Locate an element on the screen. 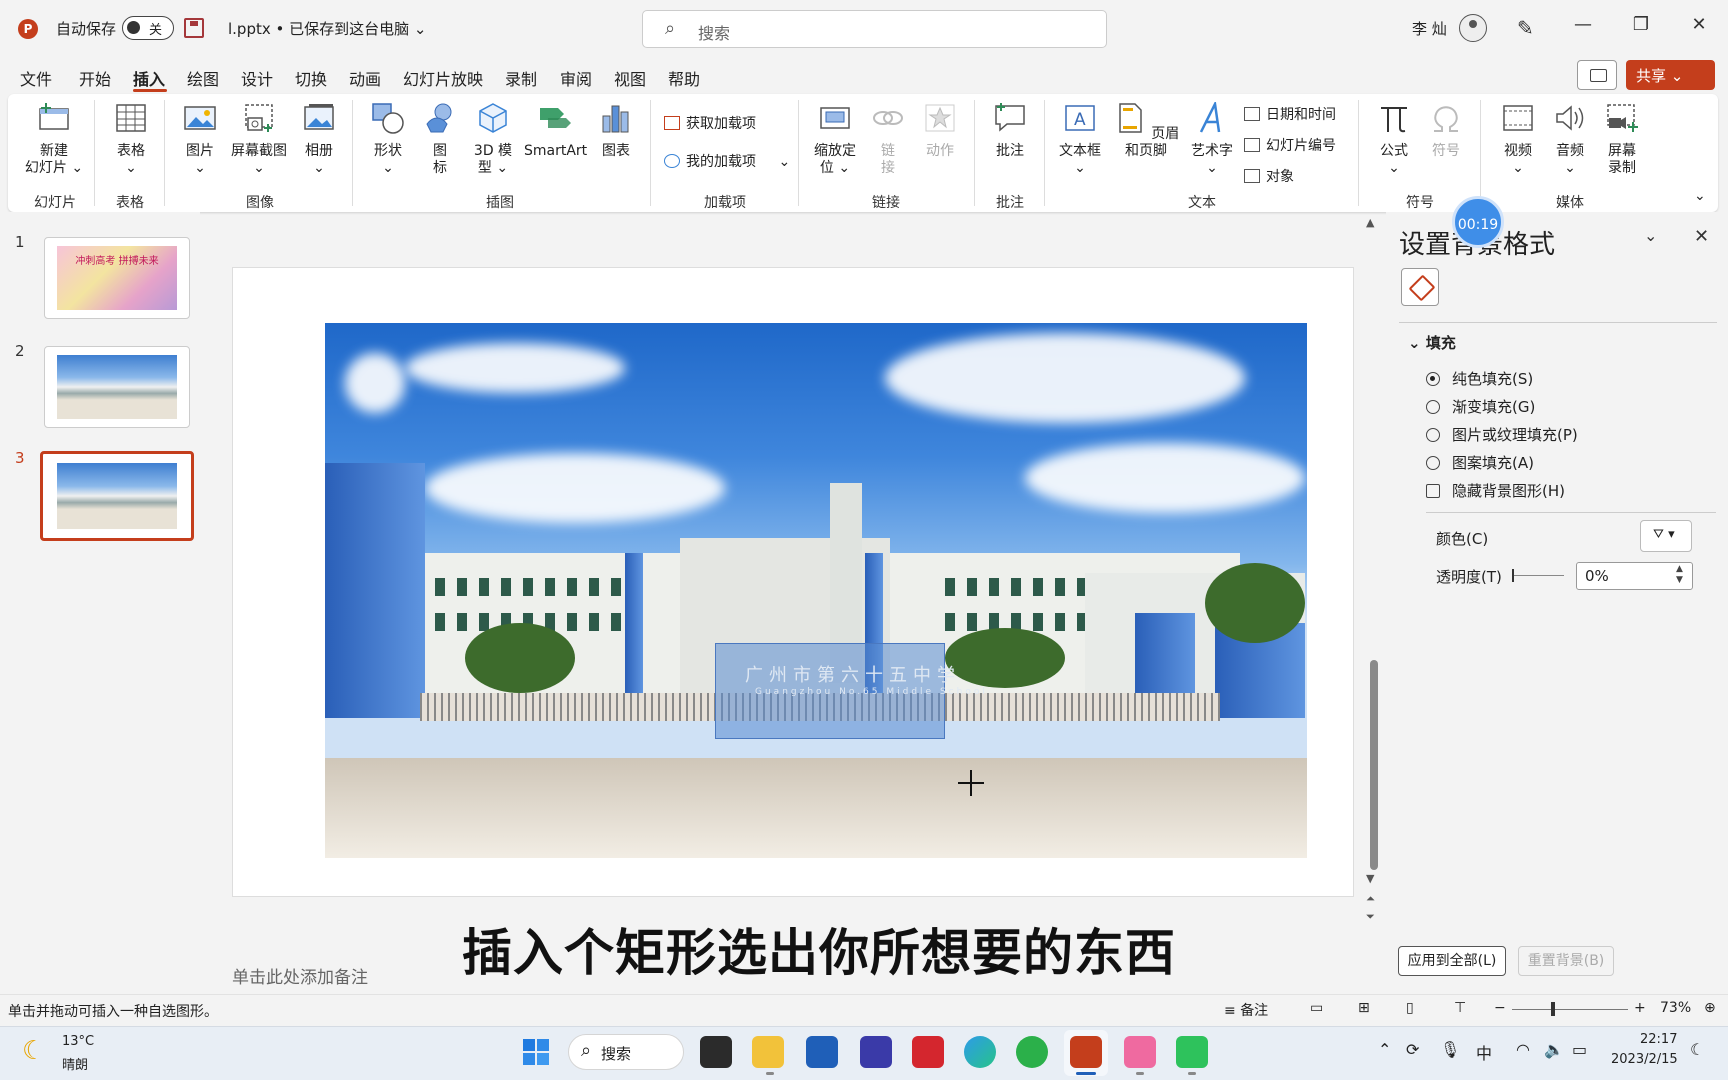 The width and height of the screenshot is (1728, 1080). picture-button: 图片 ⌄ is located at coordinates (200, 139).